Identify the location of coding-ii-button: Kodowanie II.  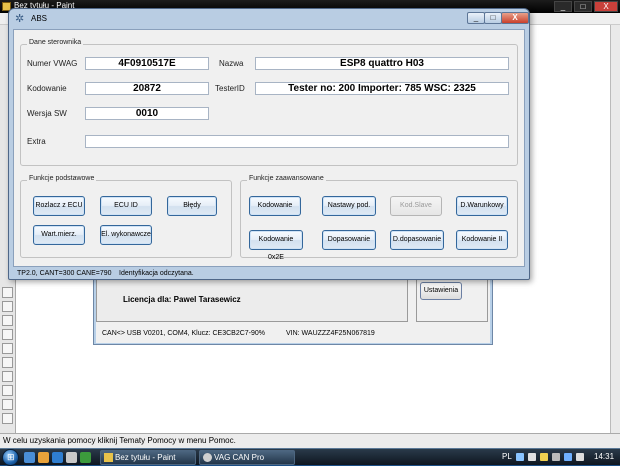
(482, 240).